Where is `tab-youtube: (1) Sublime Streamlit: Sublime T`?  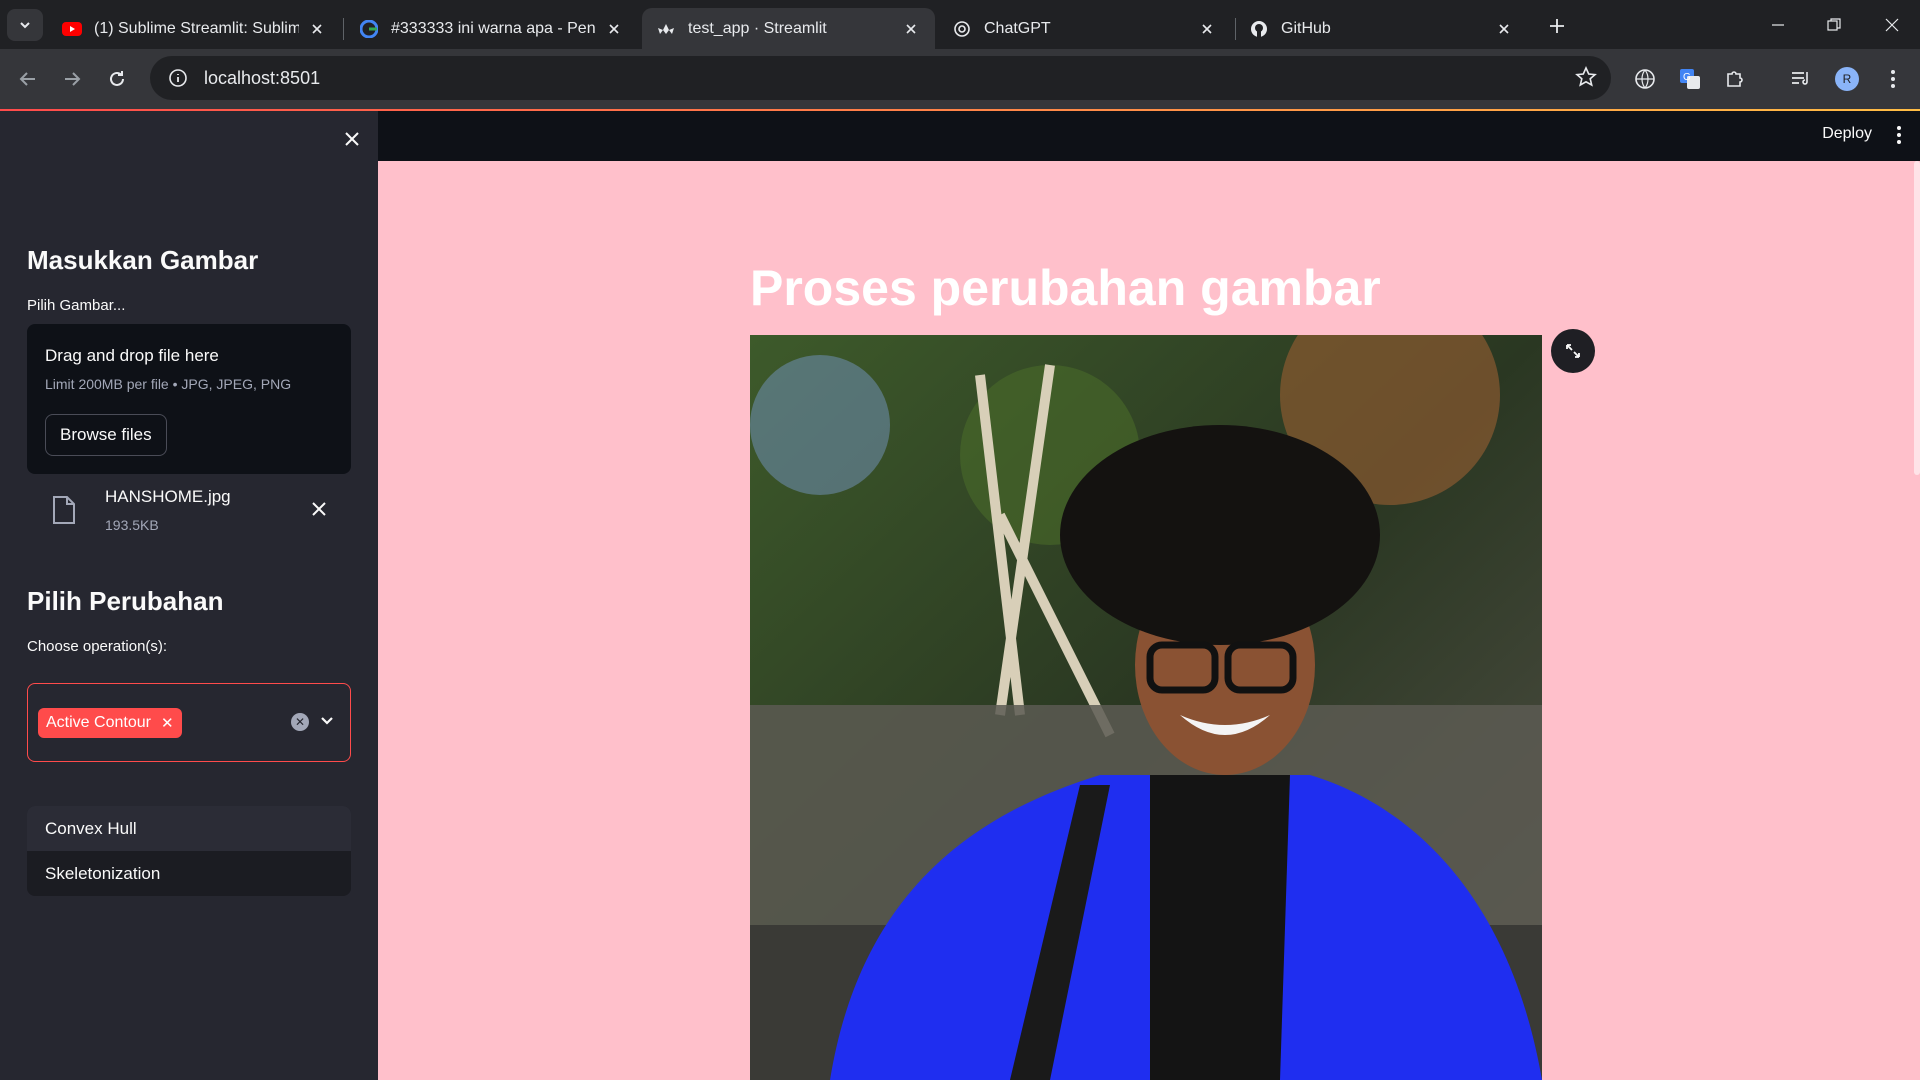 tab-youtube: (1) Sublime Streamlit: Sublime T is located at coordinates (194, 28).